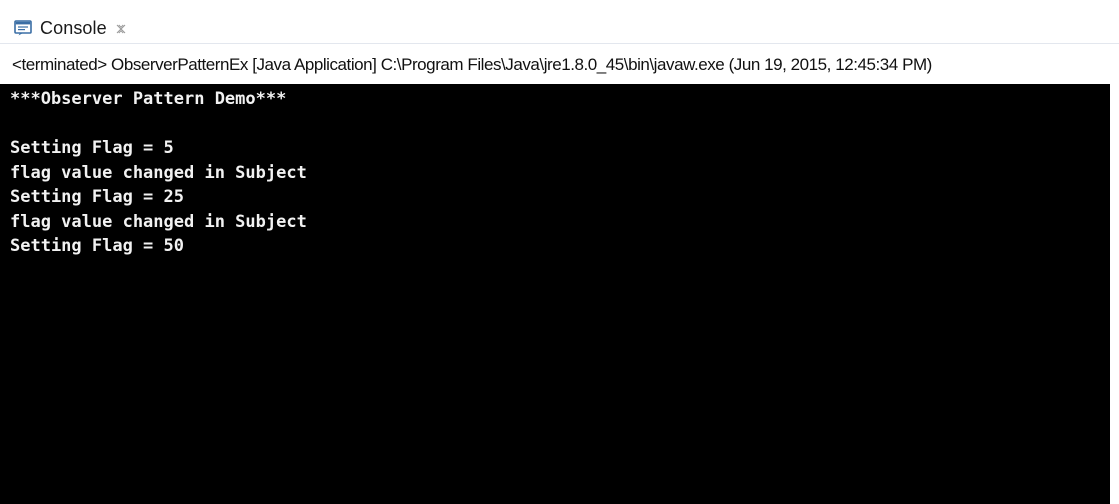  Describe the element at coordinates (97, 197) in the screenshot. I see `console-line: Setting Flag = 25` at that location.